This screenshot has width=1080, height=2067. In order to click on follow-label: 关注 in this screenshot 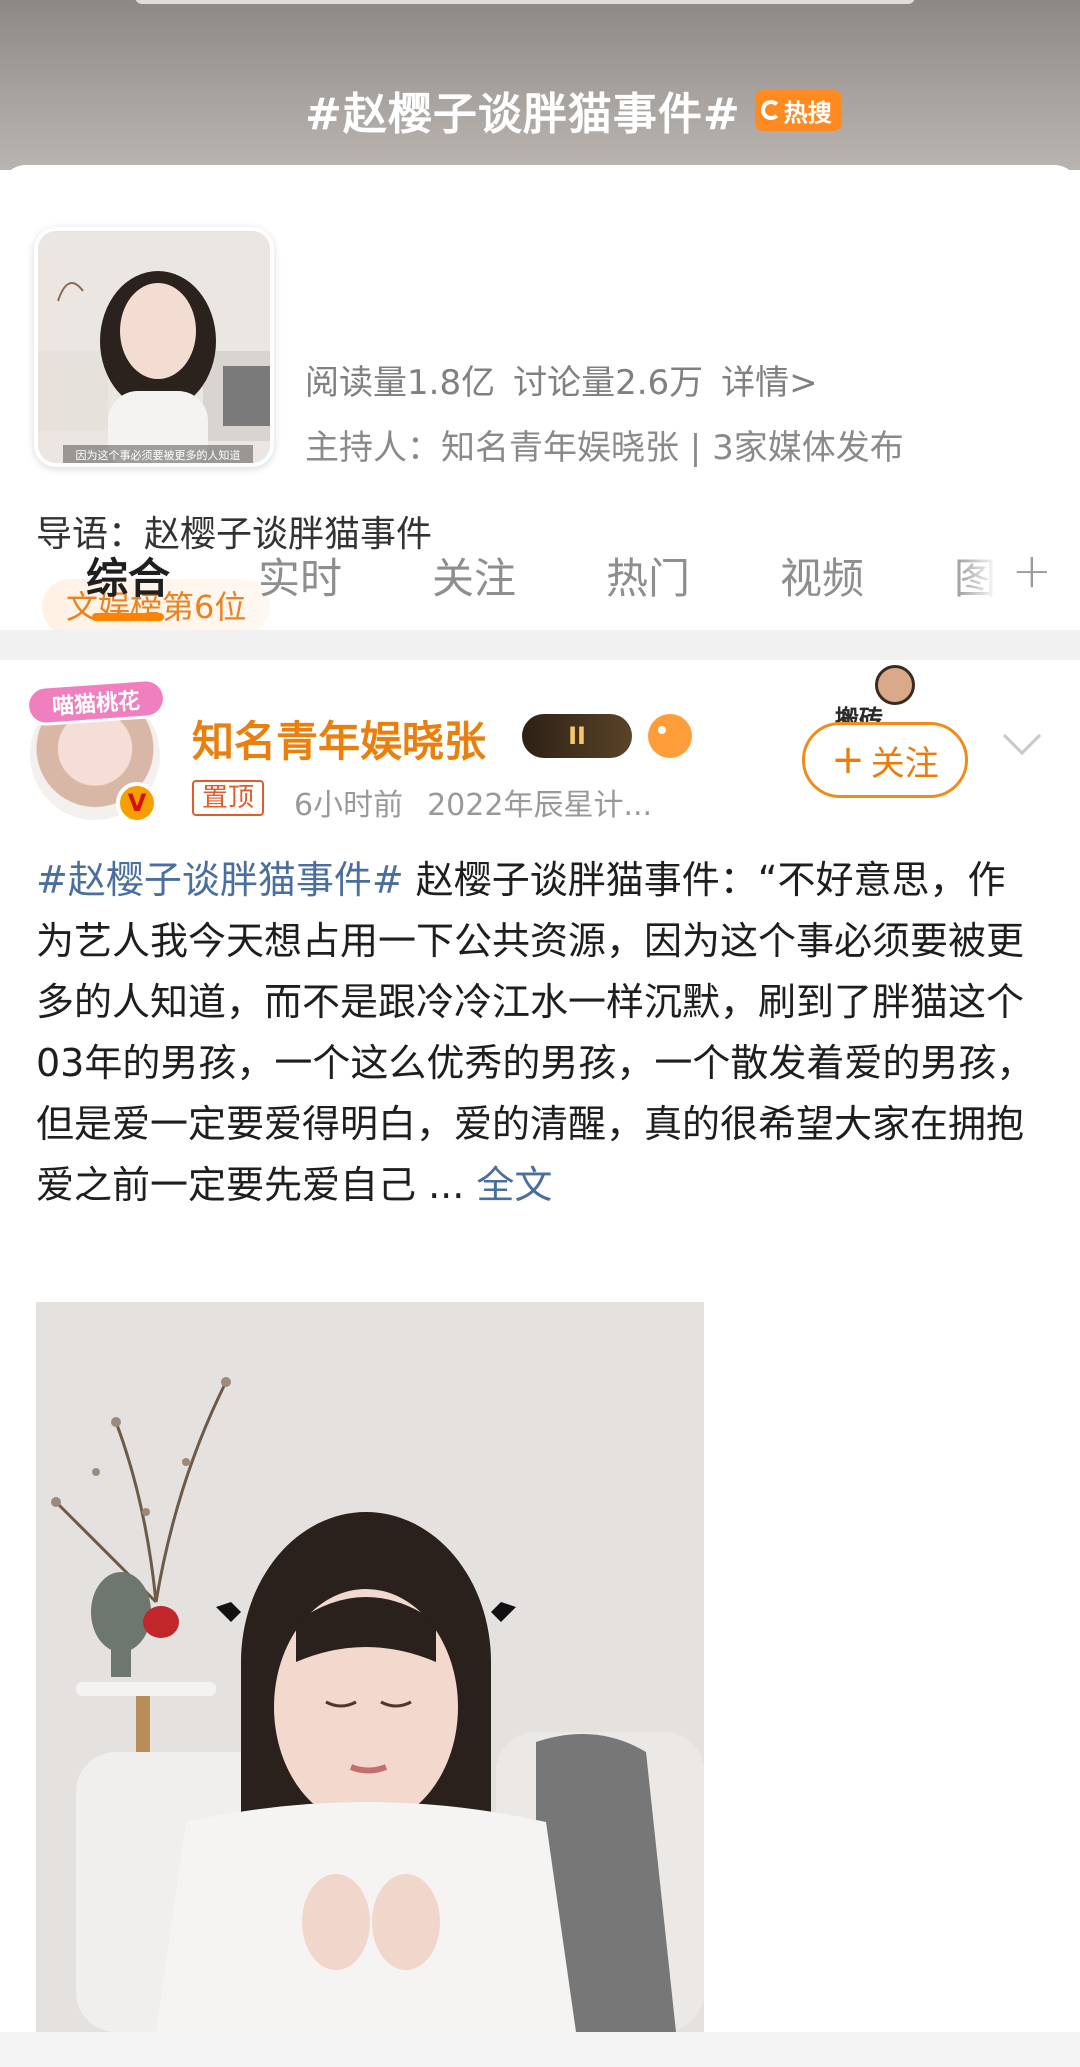, I will do `click(904, 763)`.